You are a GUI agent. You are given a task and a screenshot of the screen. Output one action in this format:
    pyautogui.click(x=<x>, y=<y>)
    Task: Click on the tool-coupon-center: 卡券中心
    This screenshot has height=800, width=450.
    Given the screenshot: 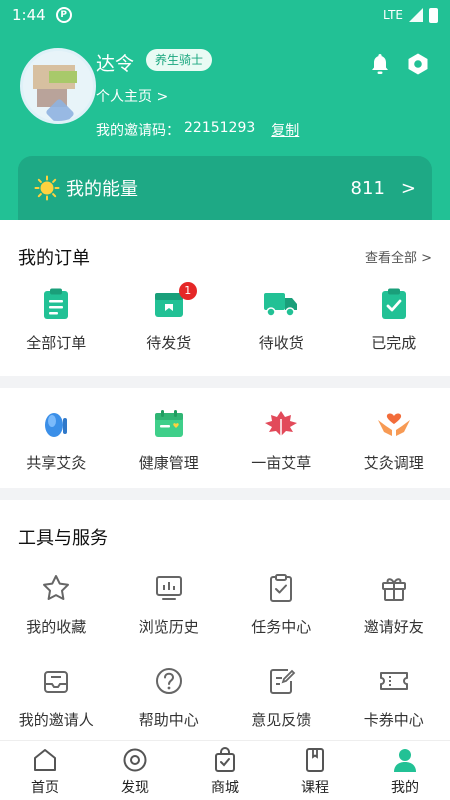 What is the action you would take?
    pyautogui.click(x=394, y=696)
    